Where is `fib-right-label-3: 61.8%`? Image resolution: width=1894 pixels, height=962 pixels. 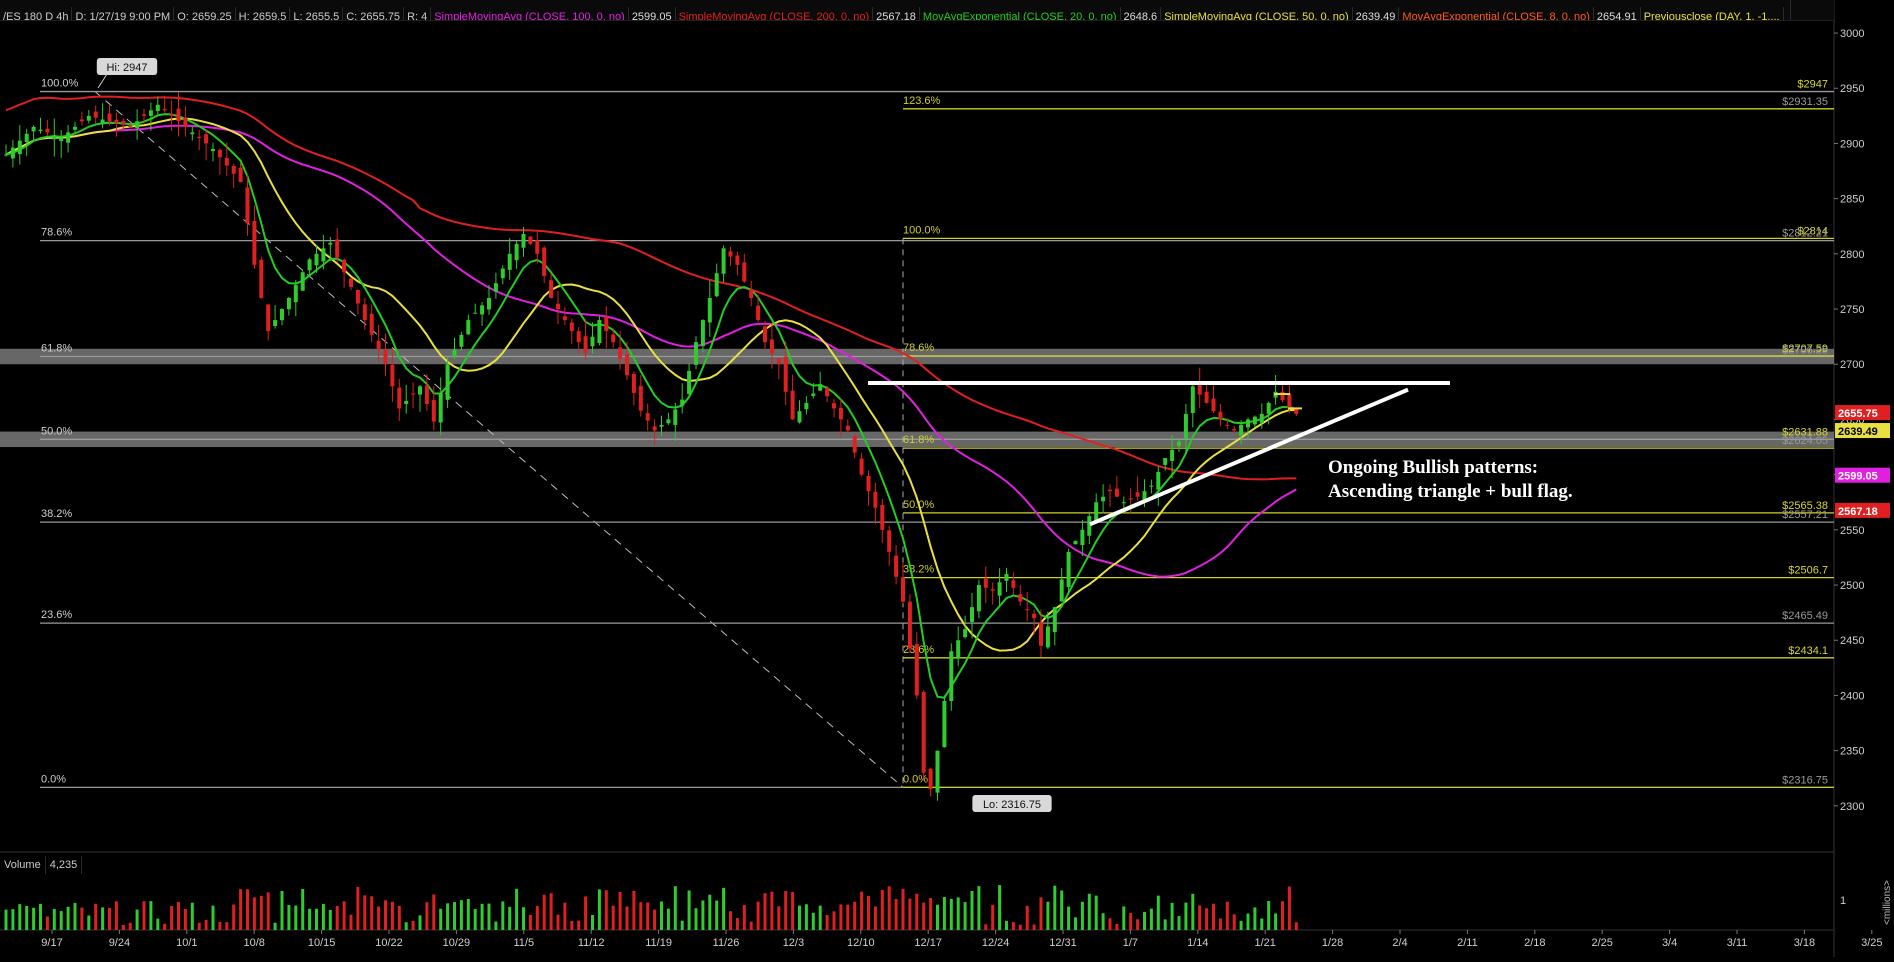
fib-right-label-3: 61.8% is located at coordinates (918, 440).